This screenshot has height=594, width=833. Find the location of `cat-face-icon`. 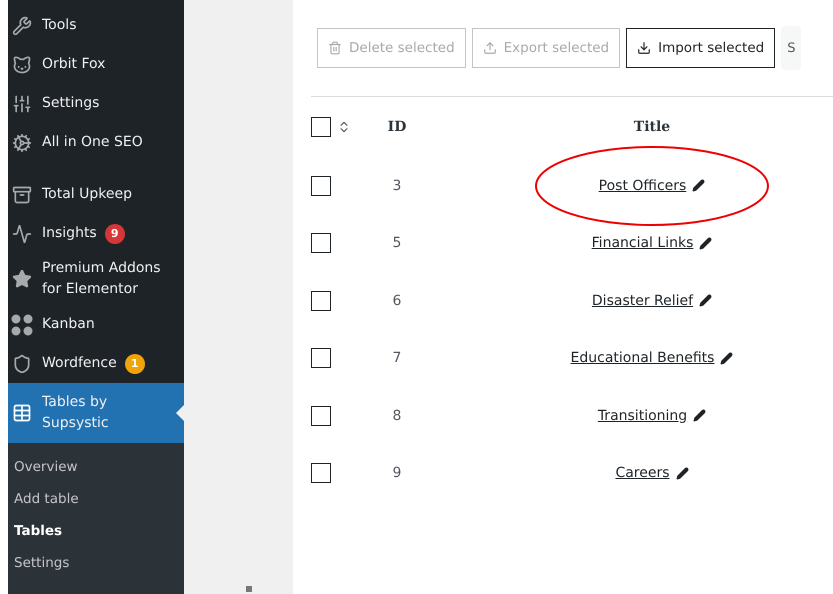

cat-face-icon is located at coordinates (22, 64).